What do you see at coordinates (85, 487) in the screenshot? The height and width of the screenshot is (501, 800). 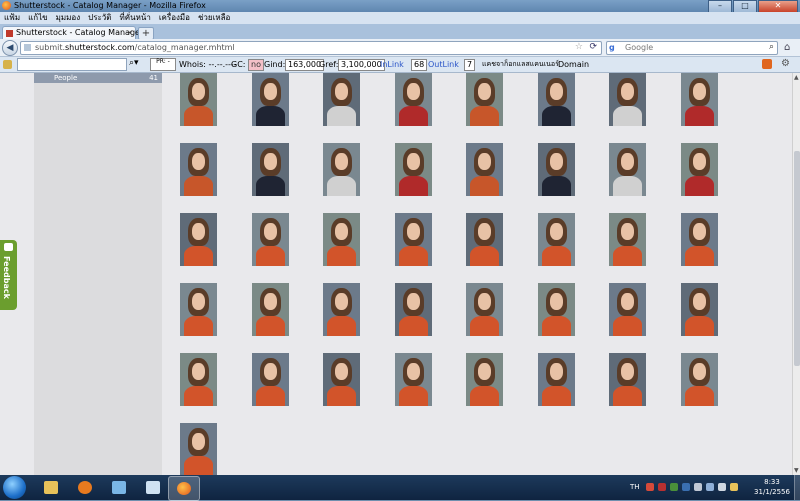 I see `taskbar-mediaplayer-button` at bounding box center [85, 487].